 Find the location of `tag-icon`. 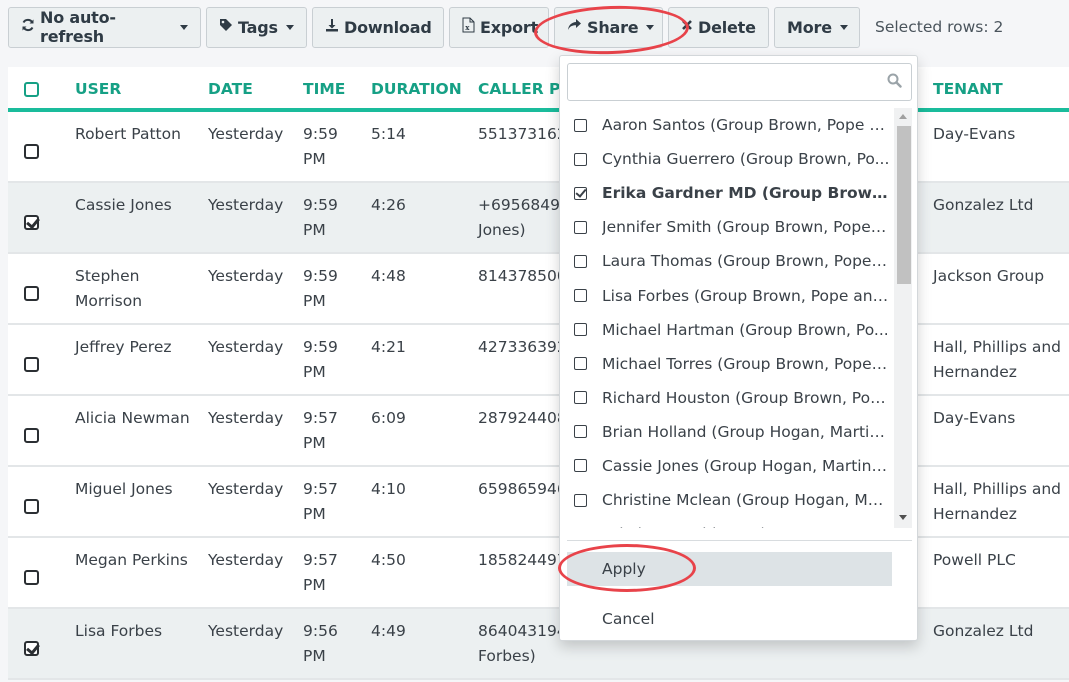

tag-icon is located at coordinates (226, 27).